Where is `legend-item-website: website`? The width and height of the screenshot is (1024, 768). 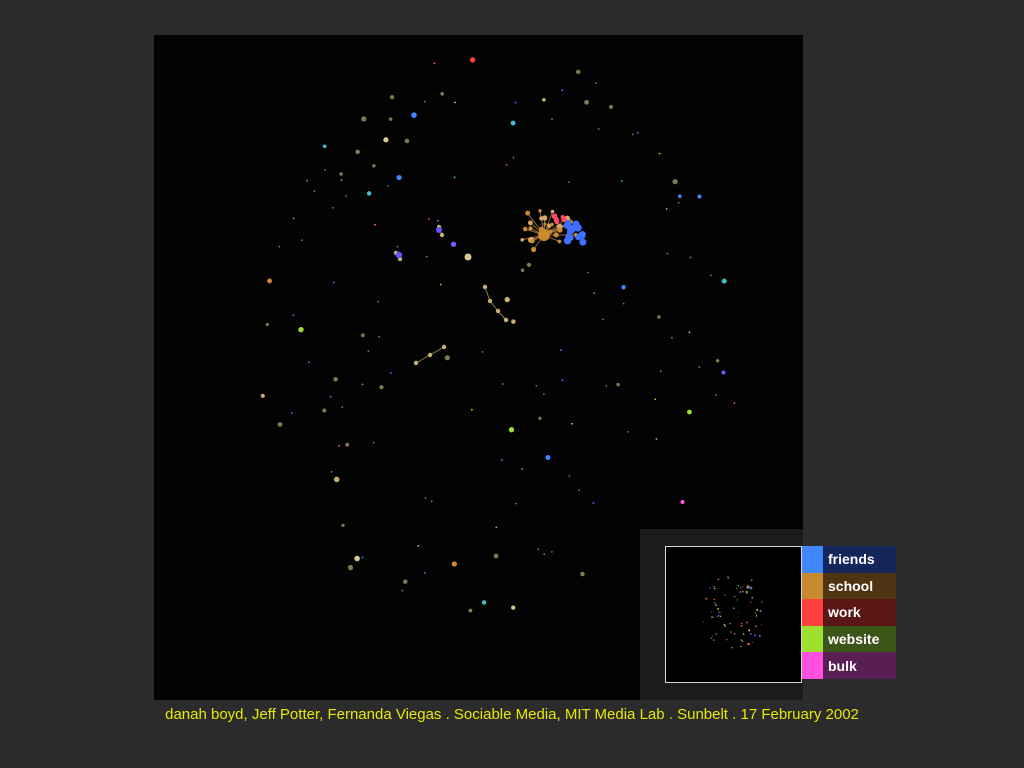 legend-item-website: website is located at coordinates (849, 639).